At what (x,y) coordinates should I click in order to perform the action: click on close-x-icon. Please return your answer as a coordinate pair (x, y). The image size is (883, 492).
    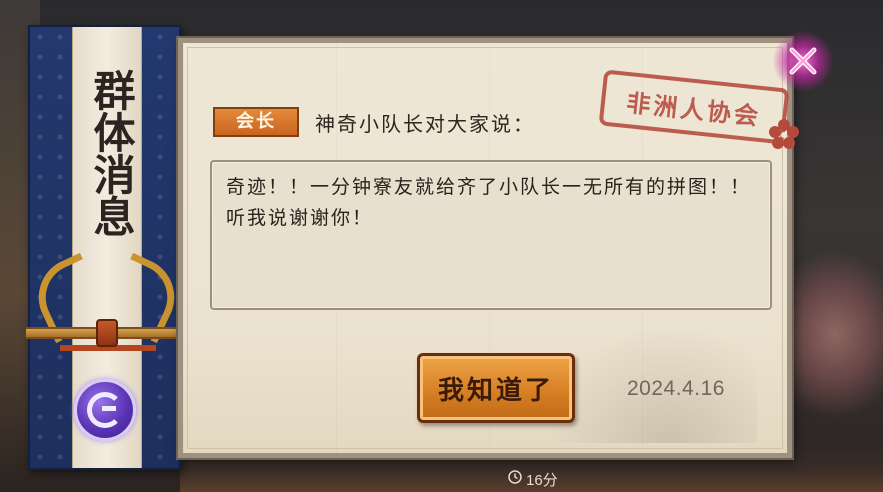
    Looking at the image, I should click on (803, 61).